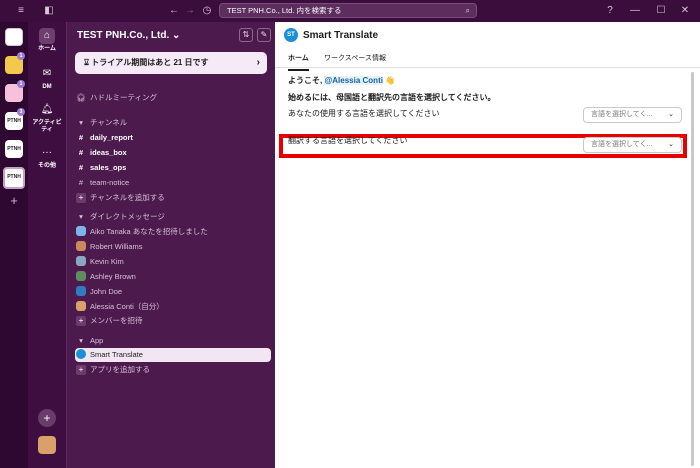 The image size is (700, 468). I want to click on channels-section-header: ▾ チャンネル, so click(173, 123).